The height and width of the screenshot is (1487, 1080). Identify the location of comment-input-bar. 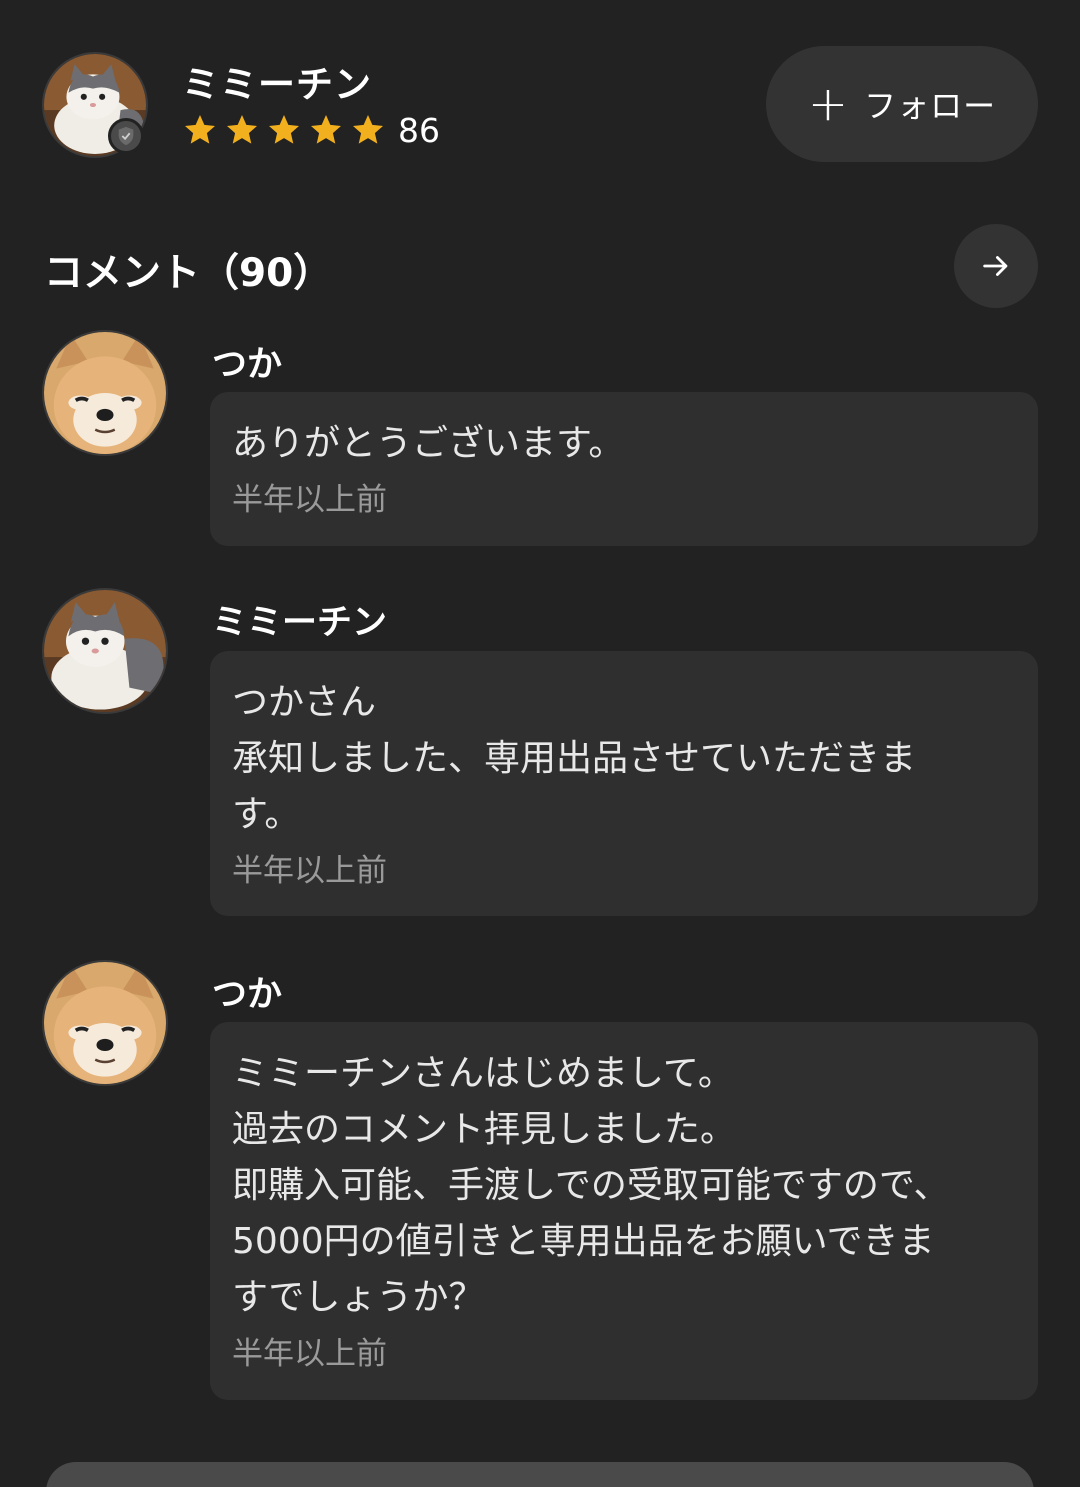
(540, 1474).